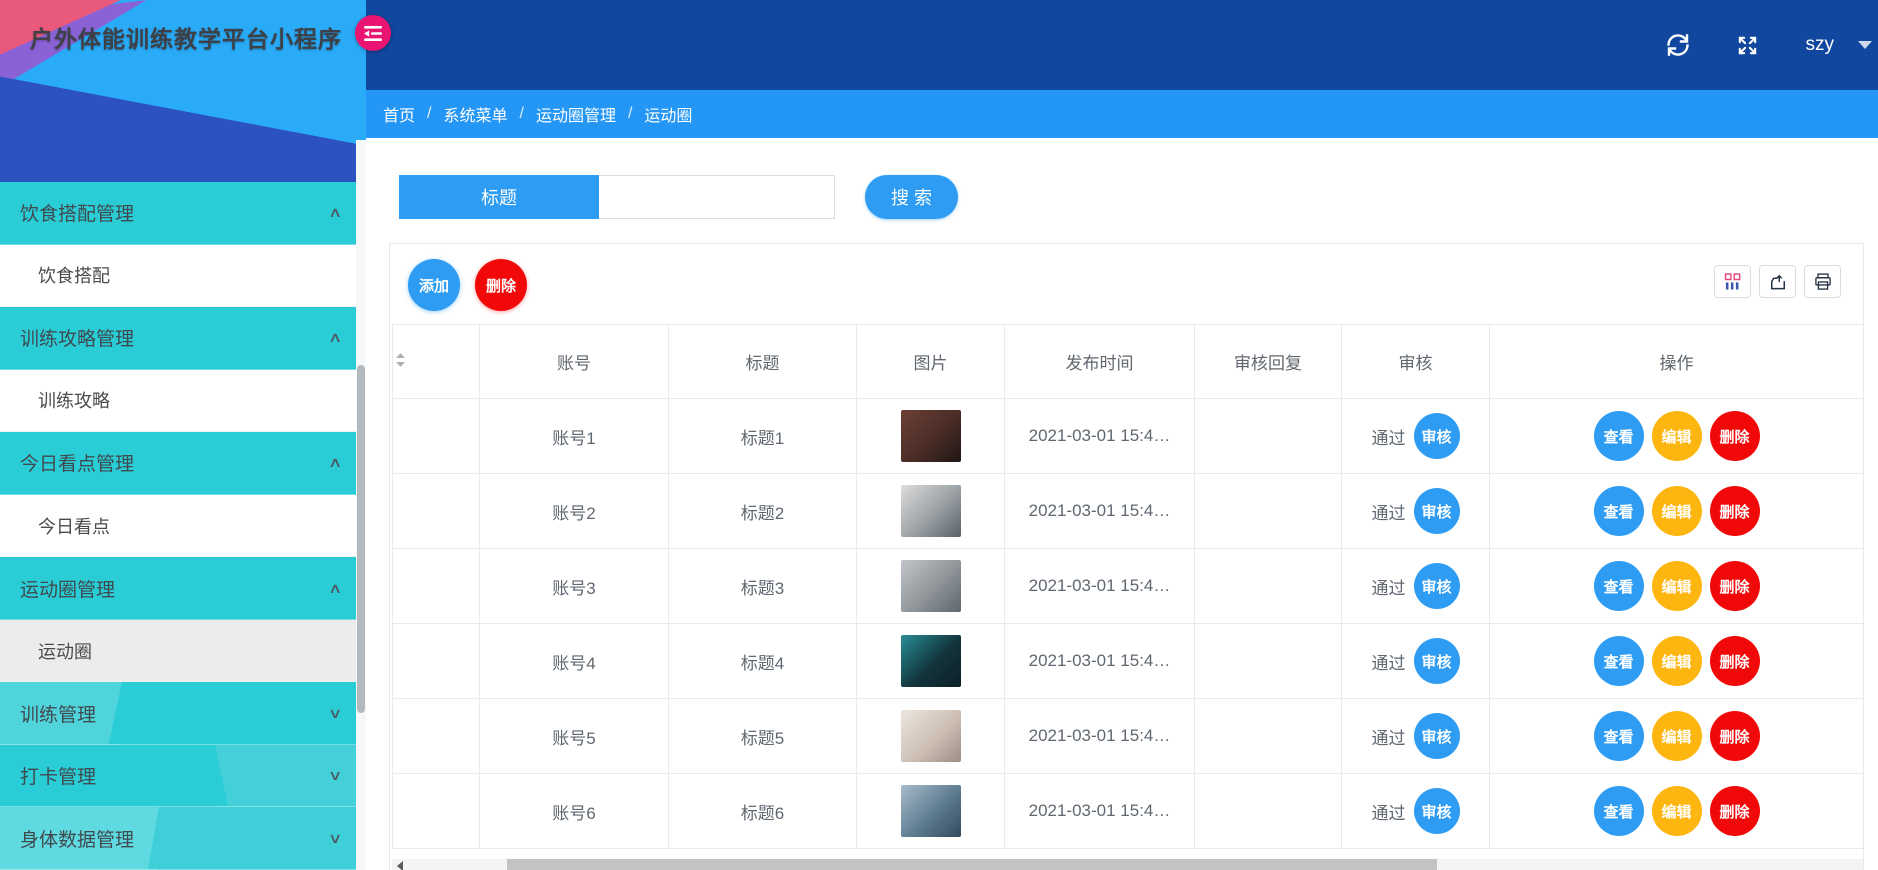 The image size is (1878, 870). What do you see at coordinates (1820, 45) in the screenshot?
I see `user-name: szy` at bounding box center [1820, 45].